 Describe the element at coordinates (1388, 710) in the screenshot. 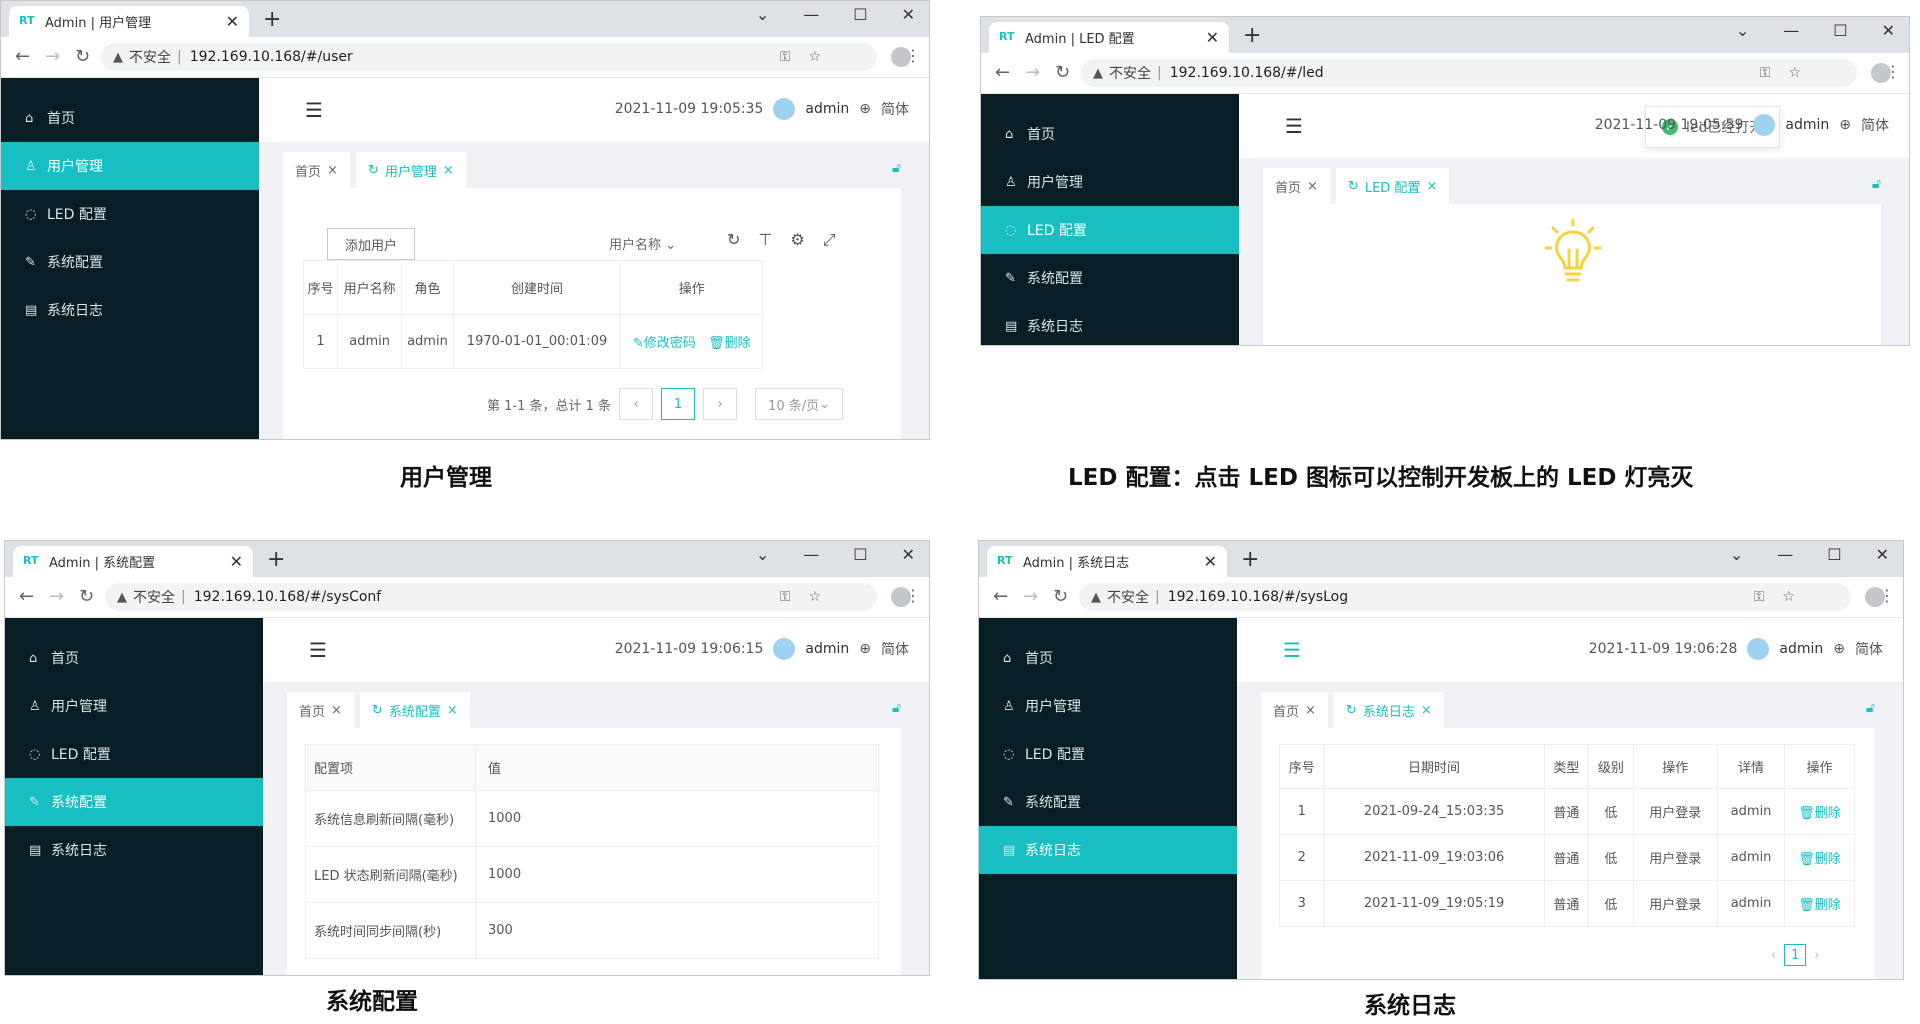

I see `tab-log: ↻ 系统日志 ×` at that location.